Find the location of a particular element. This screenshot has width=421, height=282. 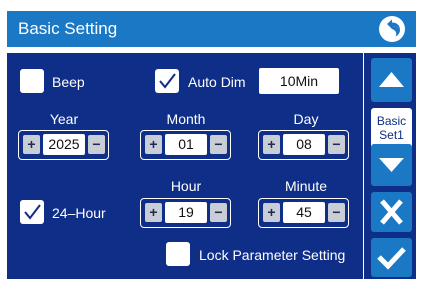

page-down-button is located at coordinates (391, 165).